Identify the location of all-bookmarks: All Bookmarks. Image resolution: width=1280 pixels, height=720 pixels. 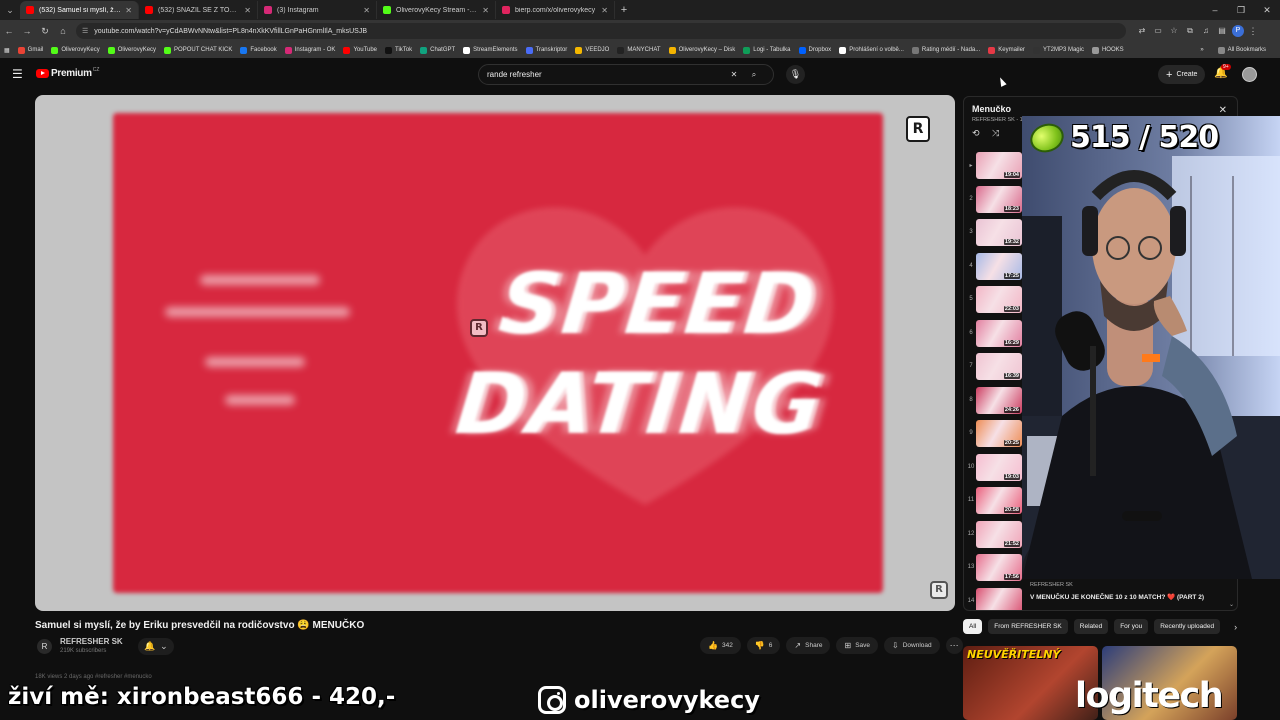
(1241, 50).